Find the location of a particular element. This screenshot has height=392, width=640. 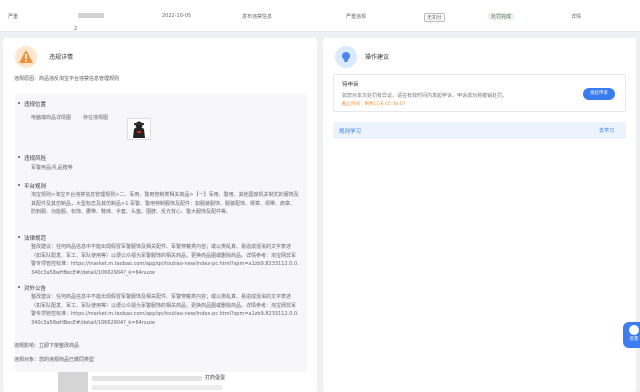

rule-heading: 平台规则 is located at coordinates (32, 187).